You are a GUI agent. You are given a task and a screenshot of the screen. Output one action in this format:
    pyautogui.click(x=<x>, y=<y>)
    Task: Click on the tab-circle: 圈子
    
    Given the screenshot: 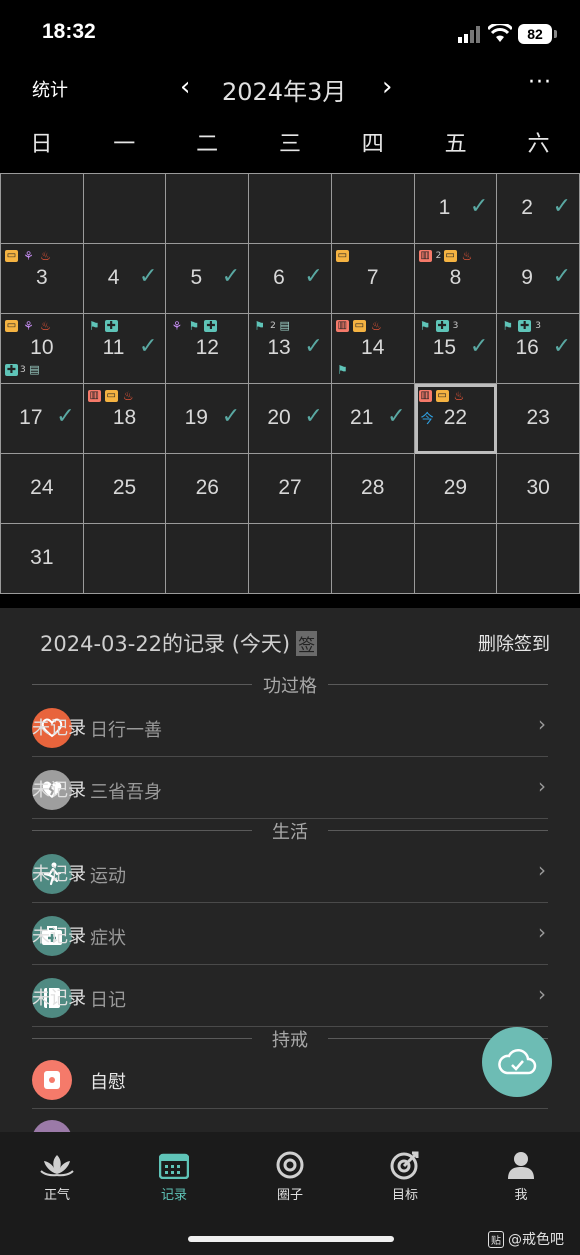 What is the action you would take?
    pyautogui.click(x=290, y=1175)
    